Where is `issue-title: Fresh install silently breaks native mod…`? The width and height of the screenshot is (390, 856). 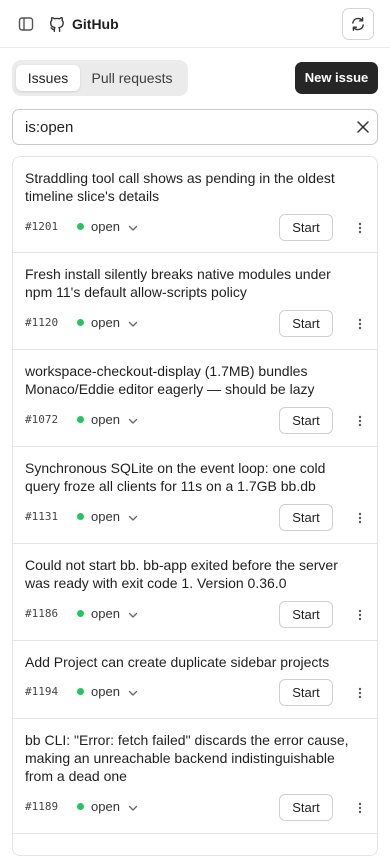
issue-title: Fresh install silently breaks native mod… is located at coordinates (193, 283).